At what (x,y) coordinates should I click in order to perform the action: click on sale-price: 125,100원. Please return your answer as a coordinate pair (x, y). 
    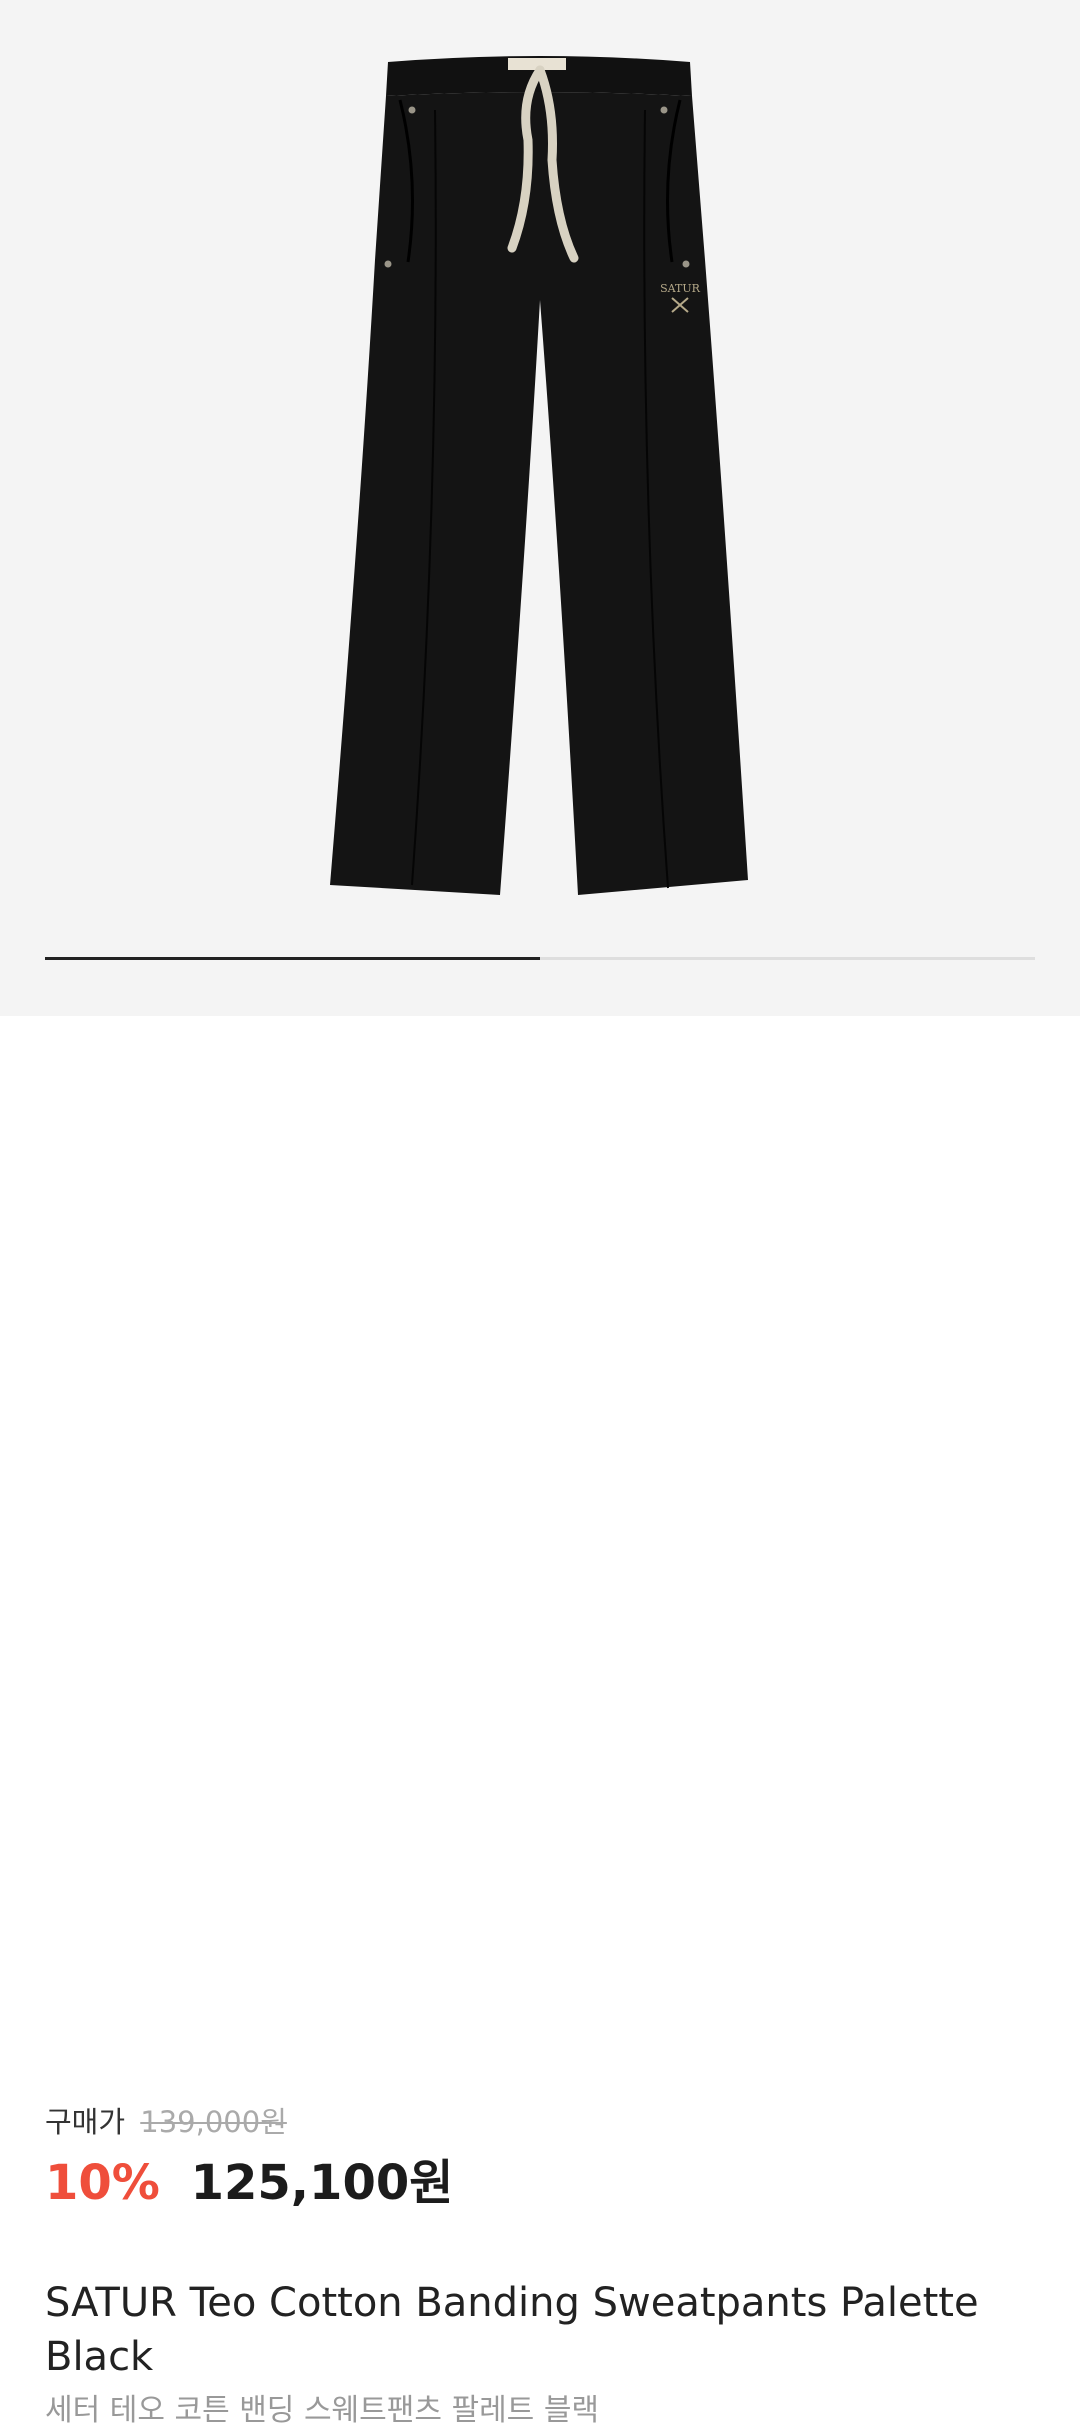
    Looking at the image, I should click on (322, 2183).